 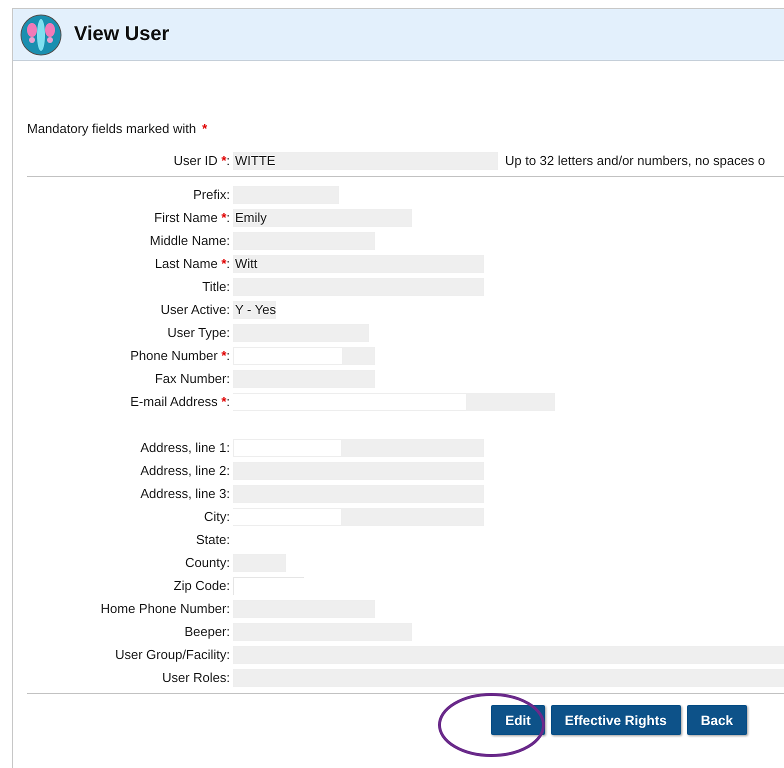 What do you see at coordinates (207, 631) in the screenshot?
I see `field-label: Beeper:` at bounding box center [207, 631].